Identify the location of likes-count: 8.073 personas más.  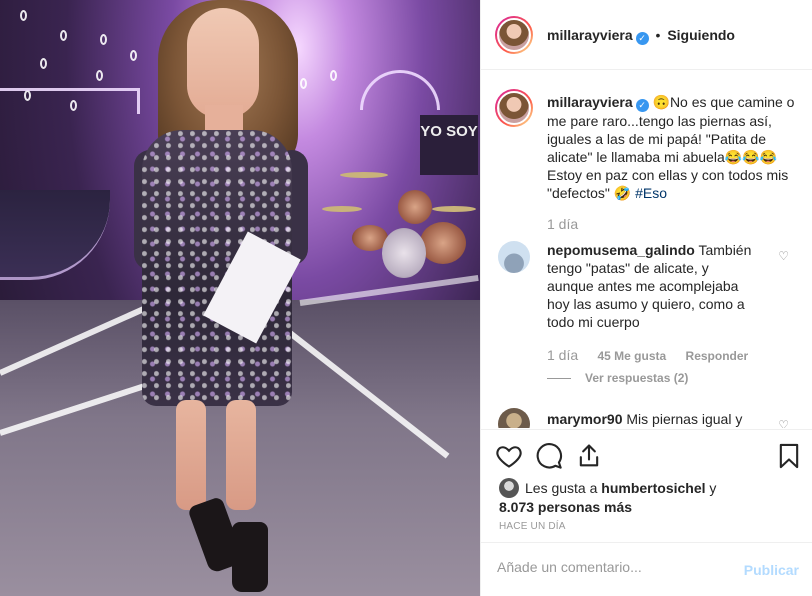
(565, 507).